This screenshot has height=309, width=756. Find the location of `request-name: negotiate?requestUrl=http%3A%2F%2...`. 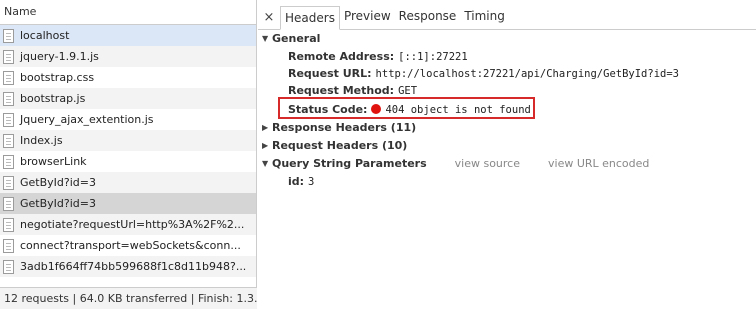

request-name: negotiate?requestUrl=http%3A%2F%2... is located at coordinates (132, 224).